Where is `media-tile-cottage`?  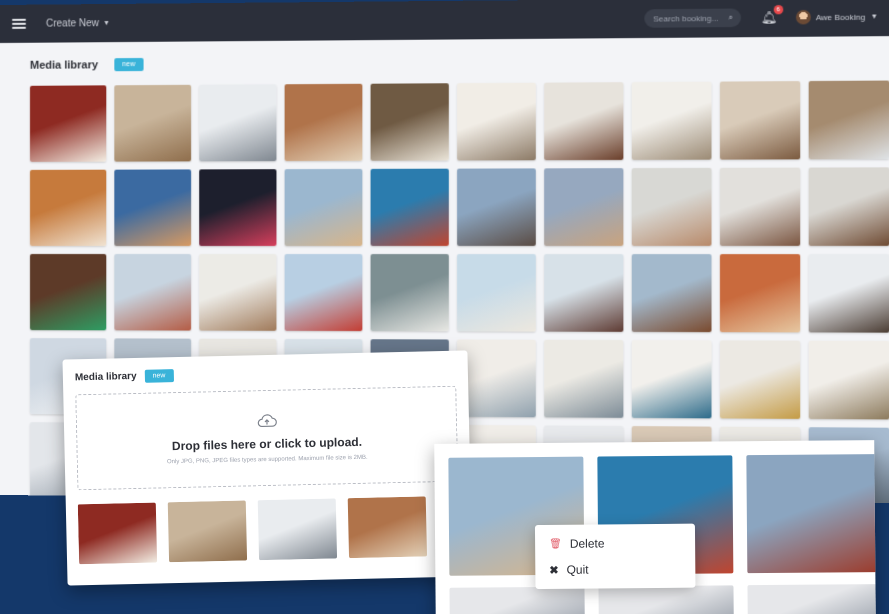 media-tile-cottage is located at coordinates (584, 293).